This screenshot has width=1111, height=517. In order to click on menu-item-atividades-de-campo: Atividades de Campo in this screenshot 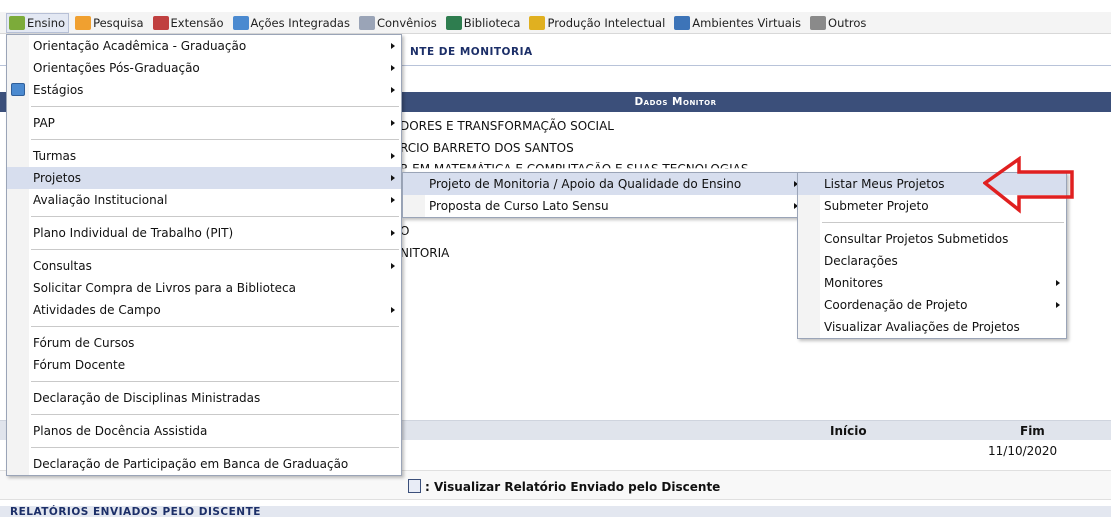, I will do `click(204, 310)`.